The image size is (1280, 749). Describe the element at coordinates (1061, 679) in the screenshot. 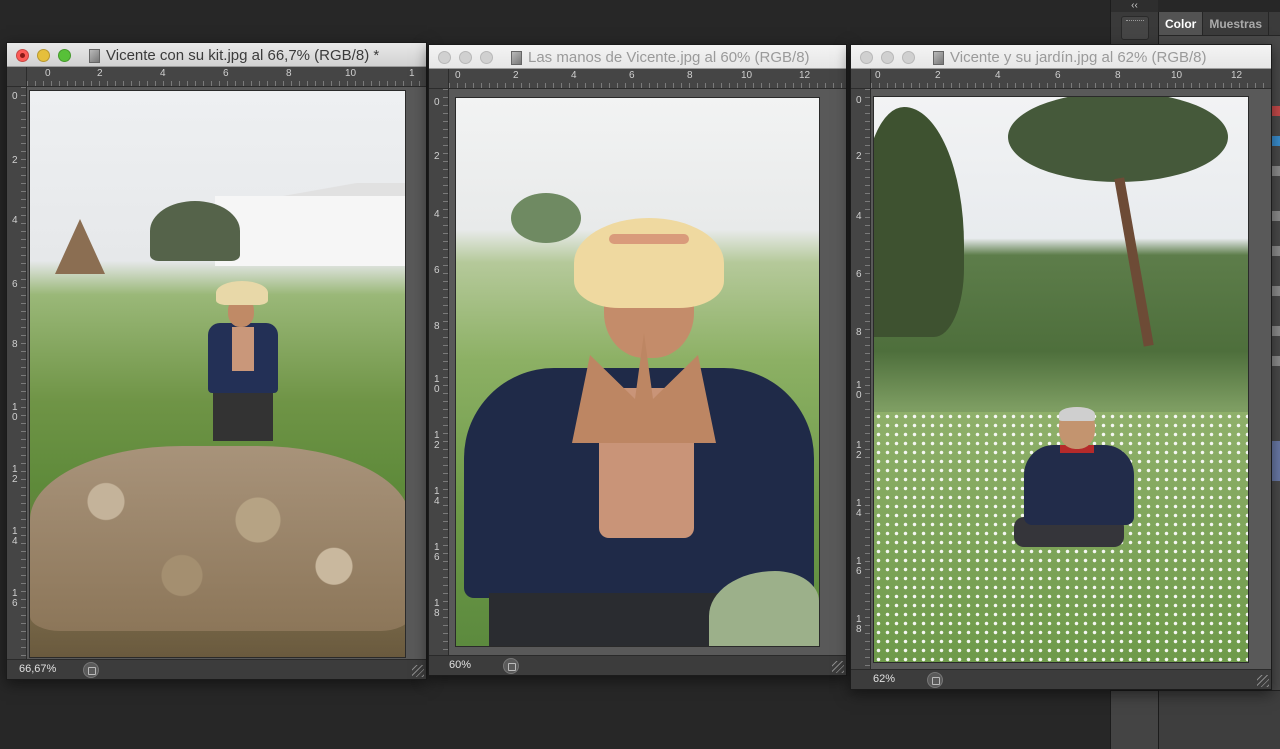

I see `status-bar: 62%` at that location.